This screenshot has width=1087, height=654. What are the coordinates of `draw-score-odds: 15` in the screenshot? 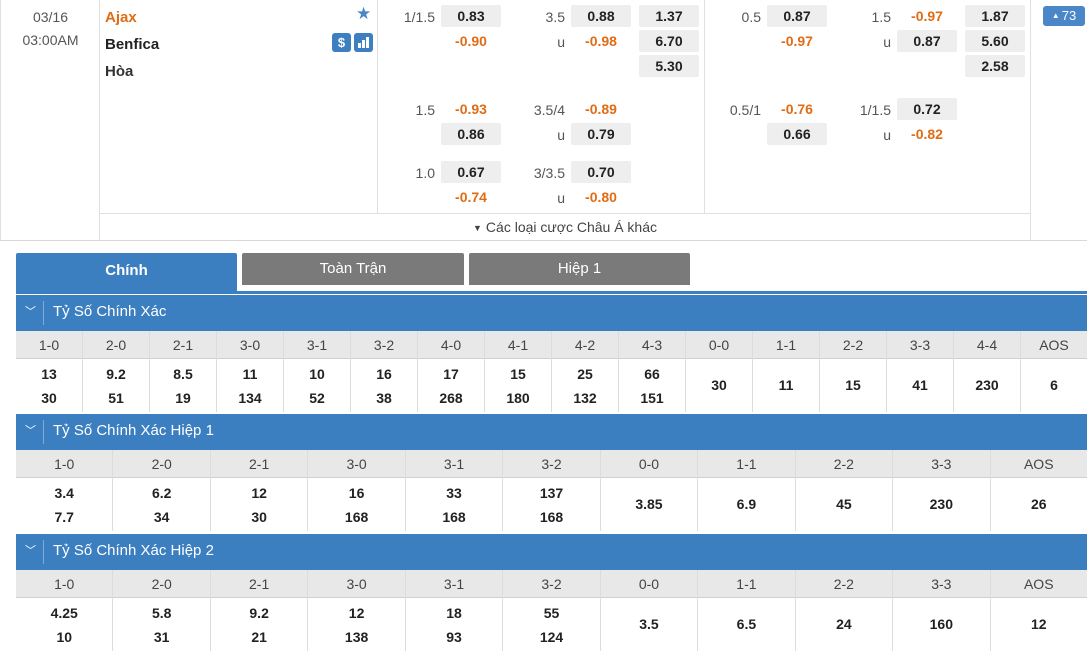 It's located at (853, 385).